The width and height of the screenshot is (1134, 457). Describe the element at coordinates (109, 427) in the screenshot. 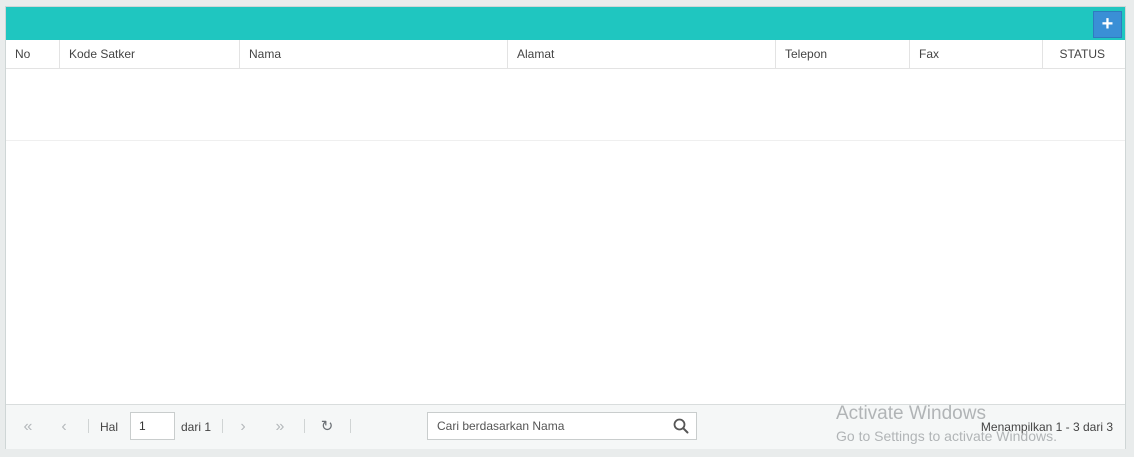

I see `page-label: Hal` at that location.